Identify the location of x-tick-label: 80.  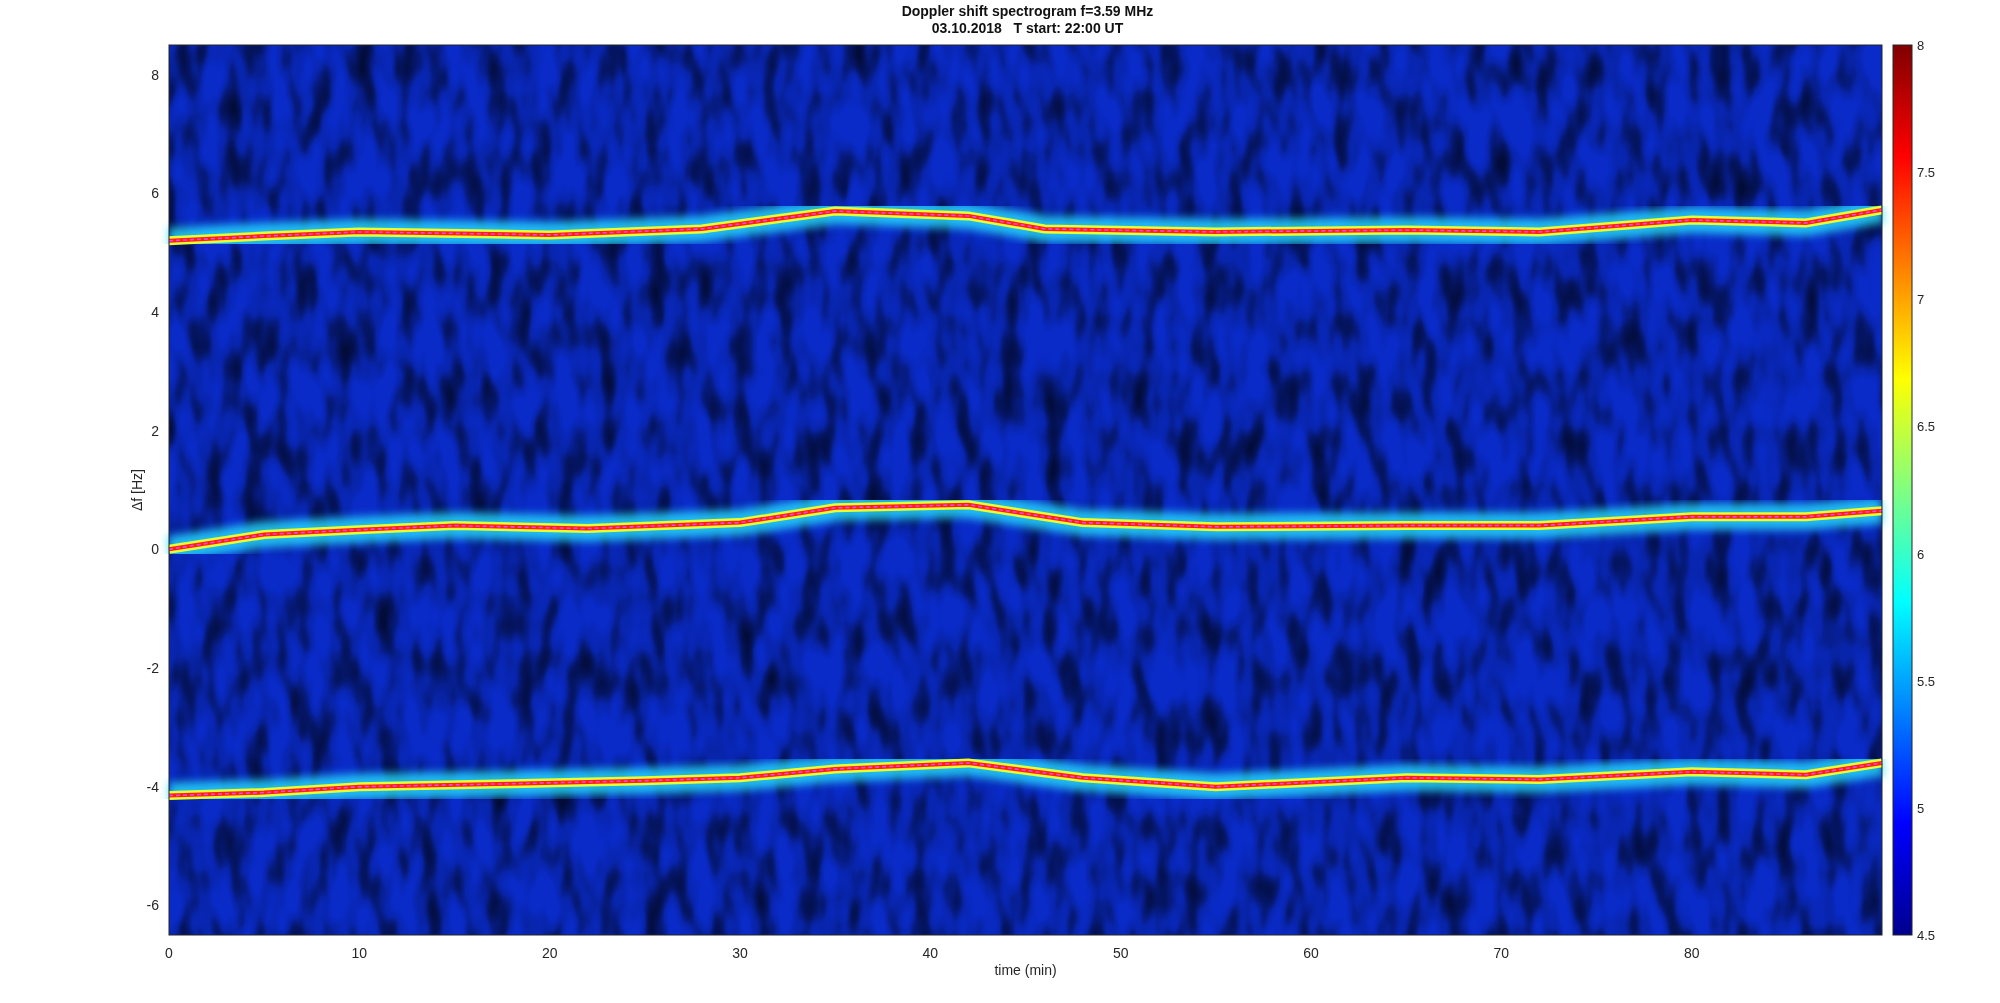
(1691, 953).